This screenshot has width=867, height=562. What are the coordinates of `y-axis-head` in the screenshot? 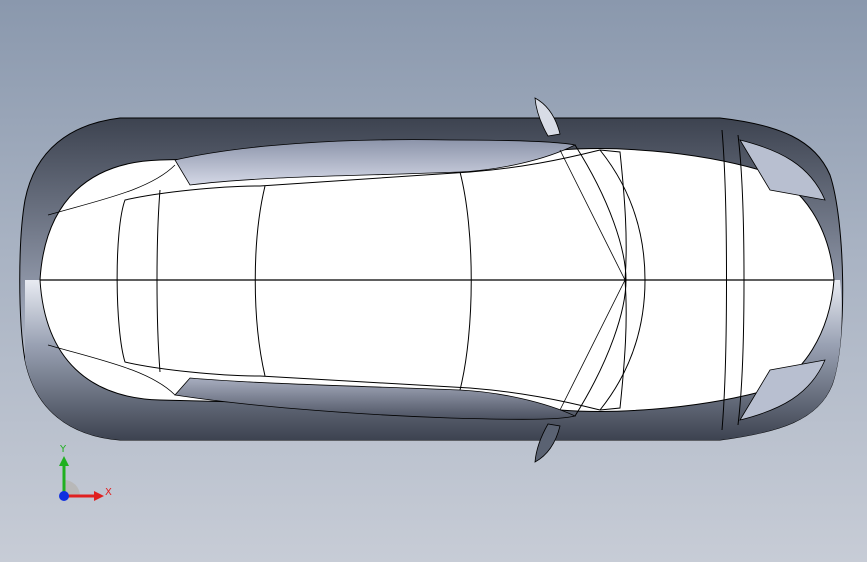 It's located at (64, 461).